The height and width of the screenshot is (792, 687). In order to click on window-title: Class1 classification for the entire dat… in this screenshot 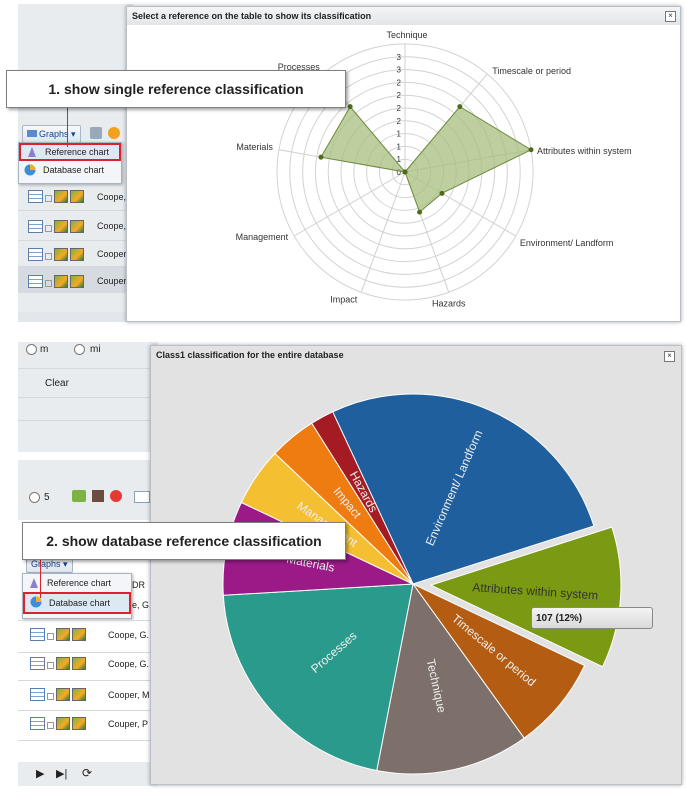, I will do `click(416, 355)`.